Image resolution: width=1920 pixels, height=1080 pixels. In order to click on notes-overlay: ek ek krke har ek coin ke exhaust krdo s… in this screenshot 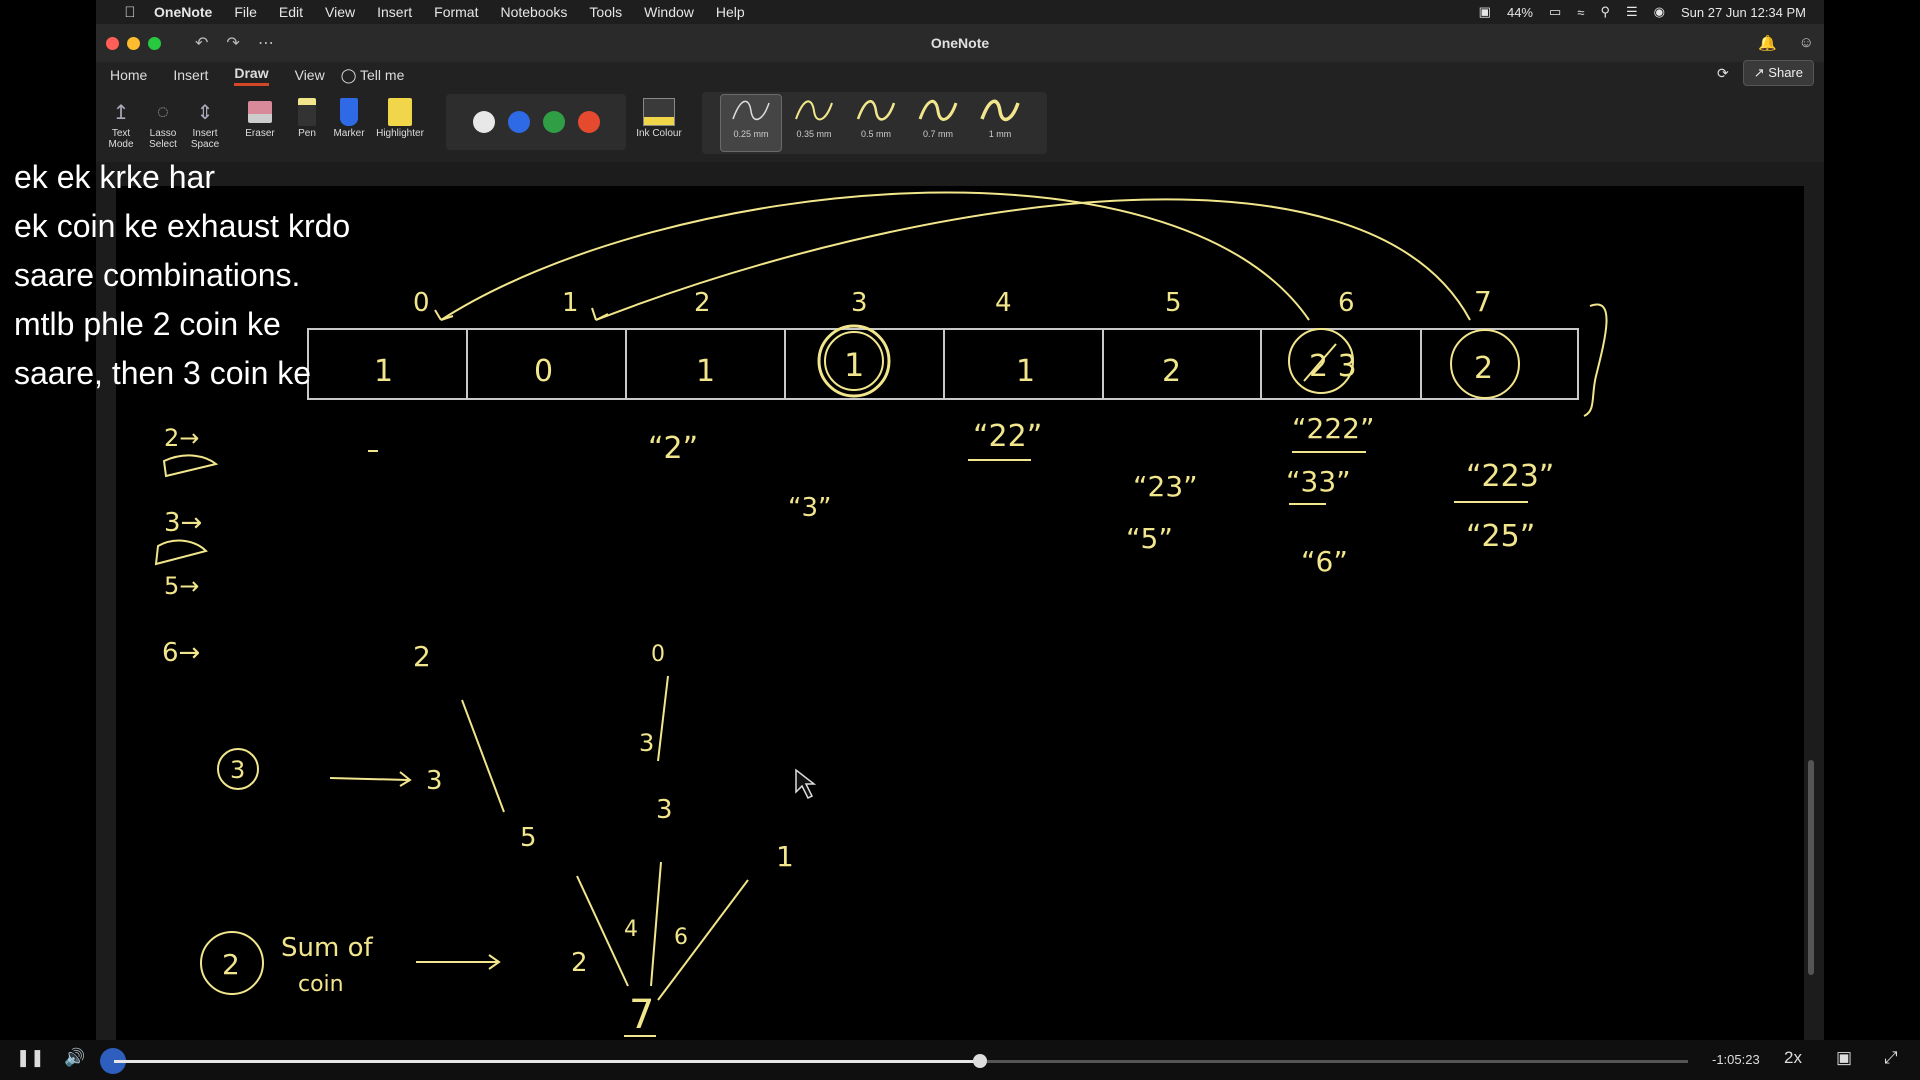, I will do `click(182, 275)`.